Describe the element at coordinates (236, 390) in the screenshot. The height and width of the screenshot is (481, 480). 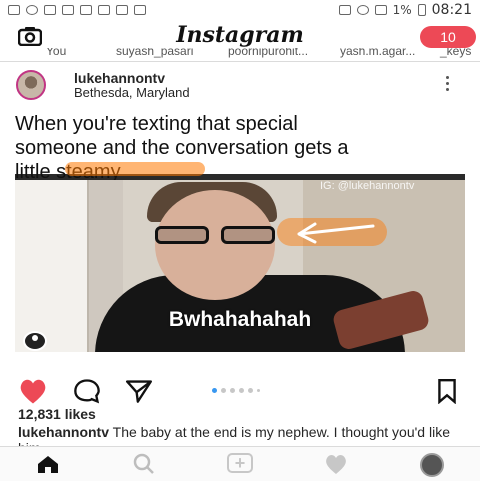
I see `carousel-dots` at that location.